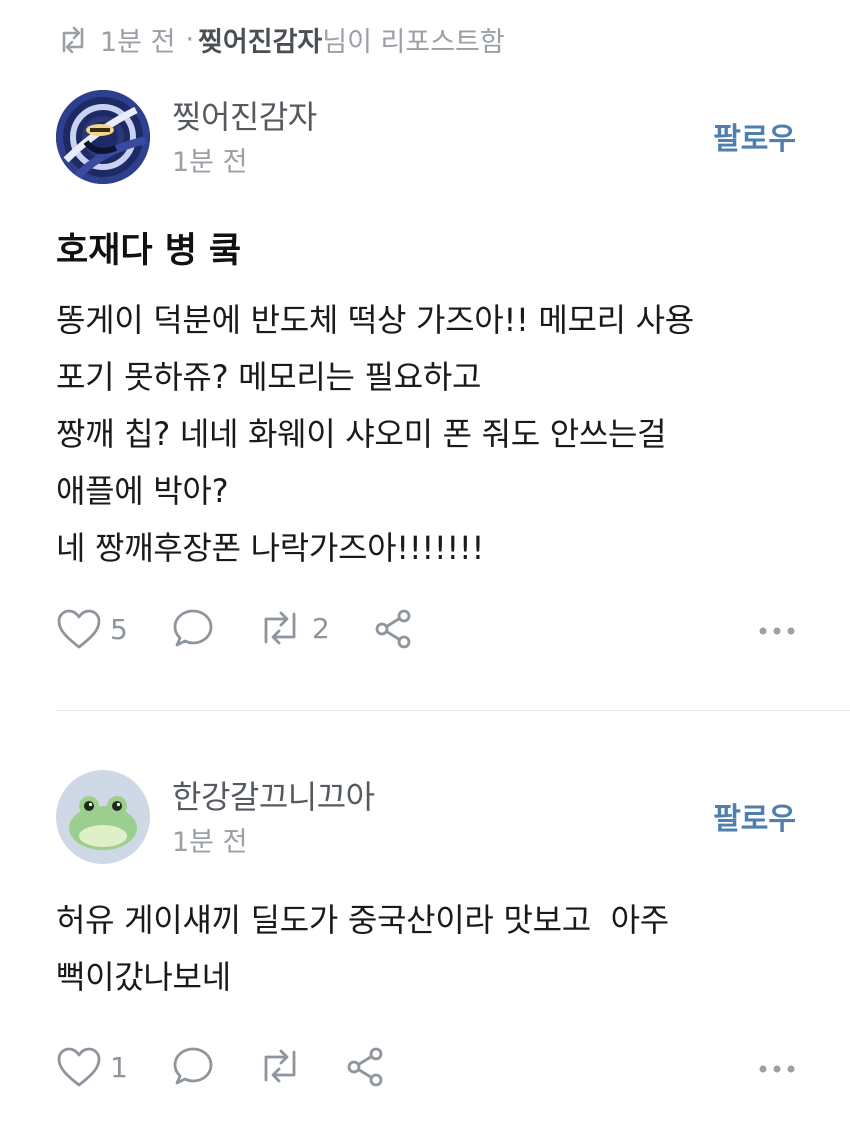  What do you see at coordinates (119, 1067) in the screenshot?
I see `like-count: 1` at bounding box center [119, 1067].